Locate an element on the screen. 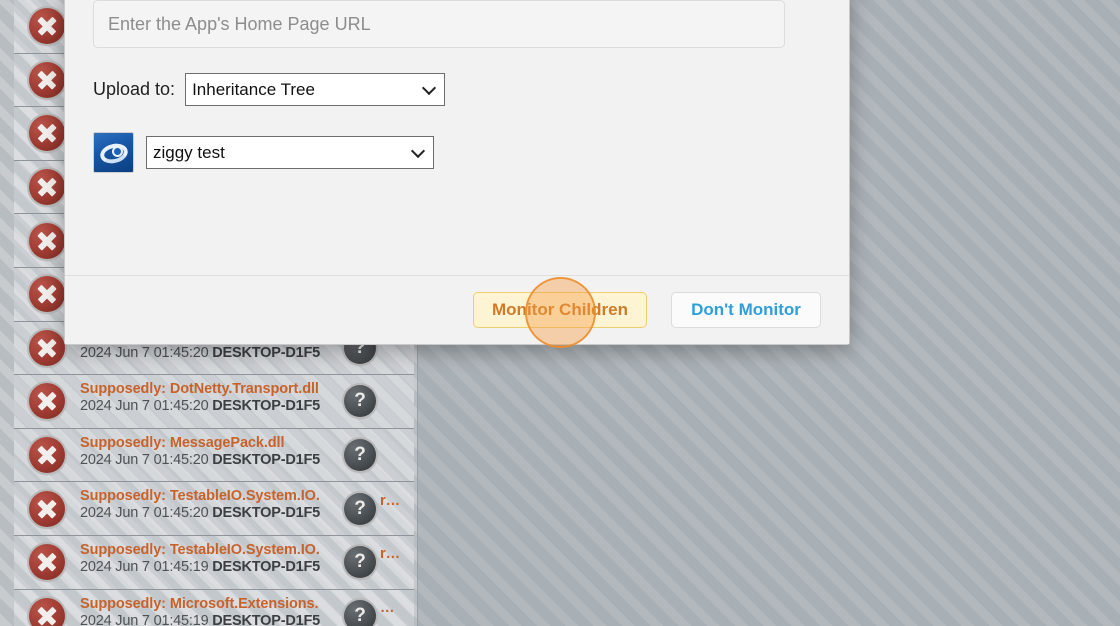  account-select: ziggy test is located at coordinates (290, 152).